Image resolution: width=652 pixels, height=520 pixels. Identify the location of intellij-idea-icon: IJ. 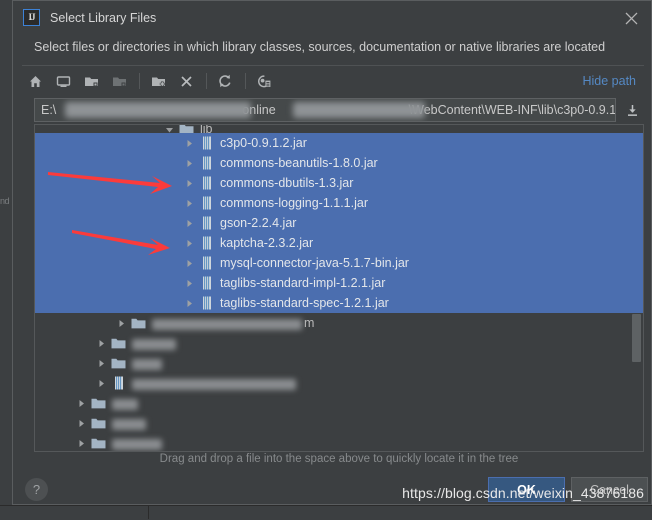
(31, 17).